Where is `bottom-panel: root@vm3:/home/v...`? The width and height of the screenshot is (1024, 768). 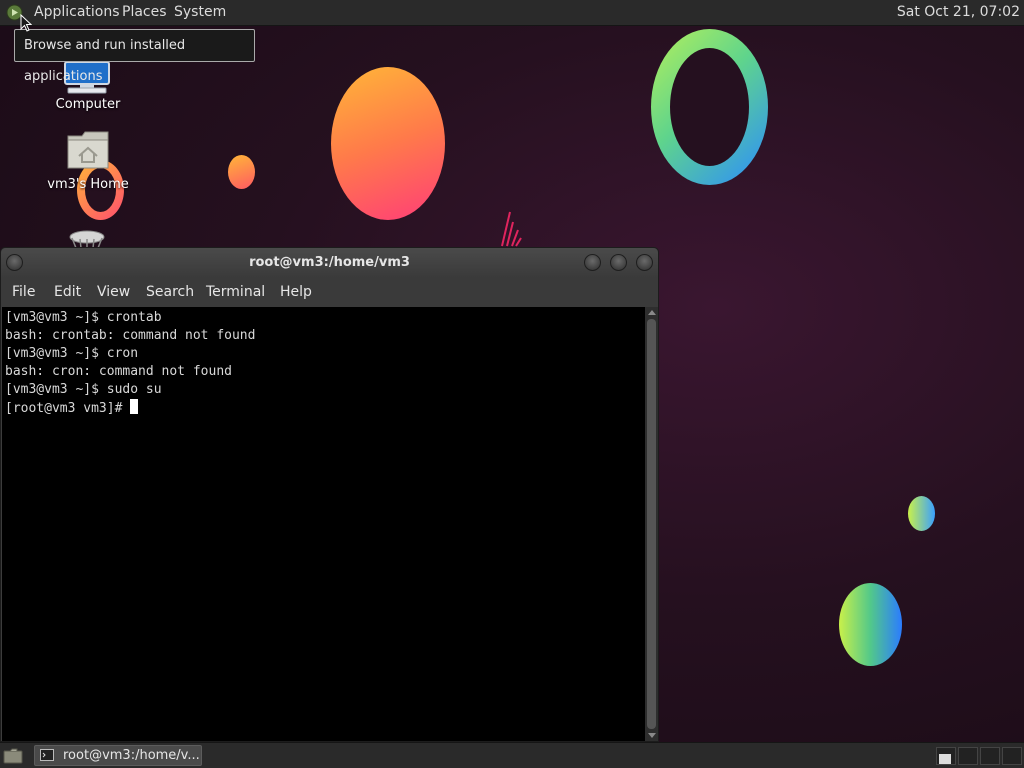 bottom-panel: root@vm3:/home/v... is located at coordinates (512, 755).